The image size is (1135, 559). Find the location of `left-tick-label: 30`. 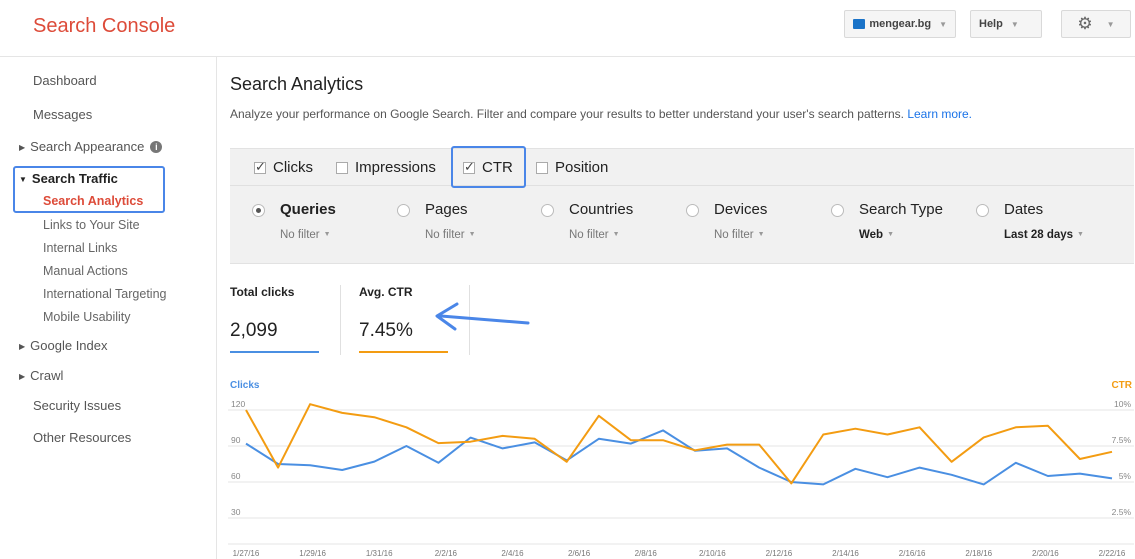

left-tick-label: 30 is located at coordinates (236, 512).